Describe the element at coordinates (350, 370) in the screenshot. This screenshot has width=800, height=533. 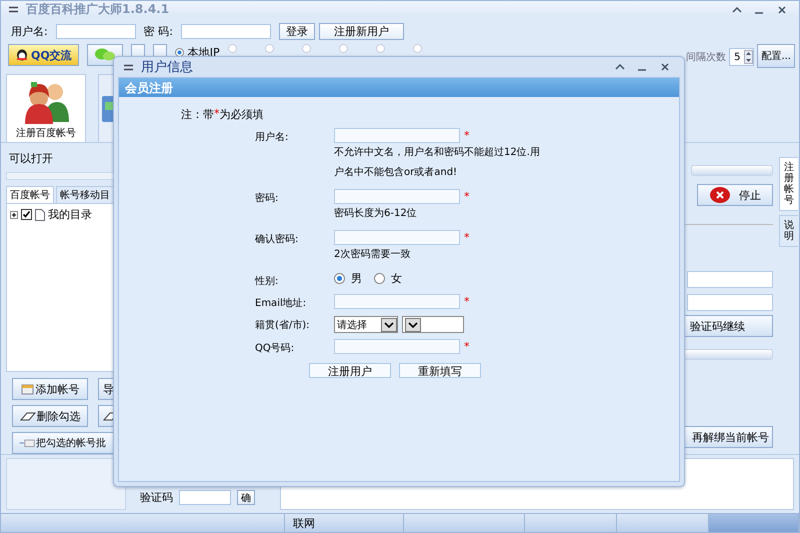
I see `form-button: 注册用户` at that location.